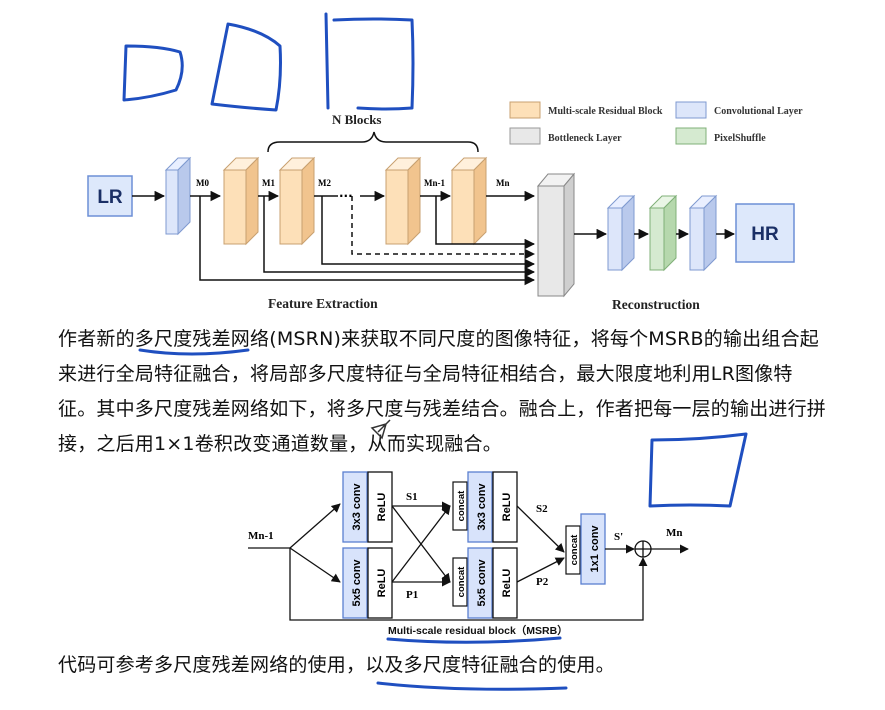 The width and height of the screenshot is (885, 710). What do you see at coordinates (469, 201) in the screenshot?
I see `msrb-block-n` at bounding box center [469, 201].